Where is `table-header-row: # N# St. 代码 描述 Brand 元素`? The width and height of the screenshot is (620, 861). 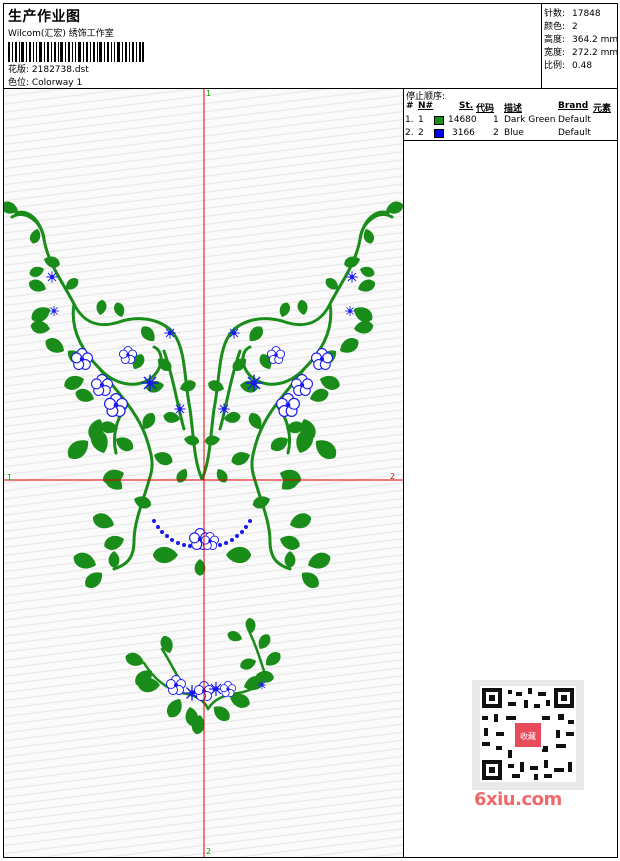
table-header-row: # N# St. 代码 描述 Brand 元素 is located at coordinates (510, 107).